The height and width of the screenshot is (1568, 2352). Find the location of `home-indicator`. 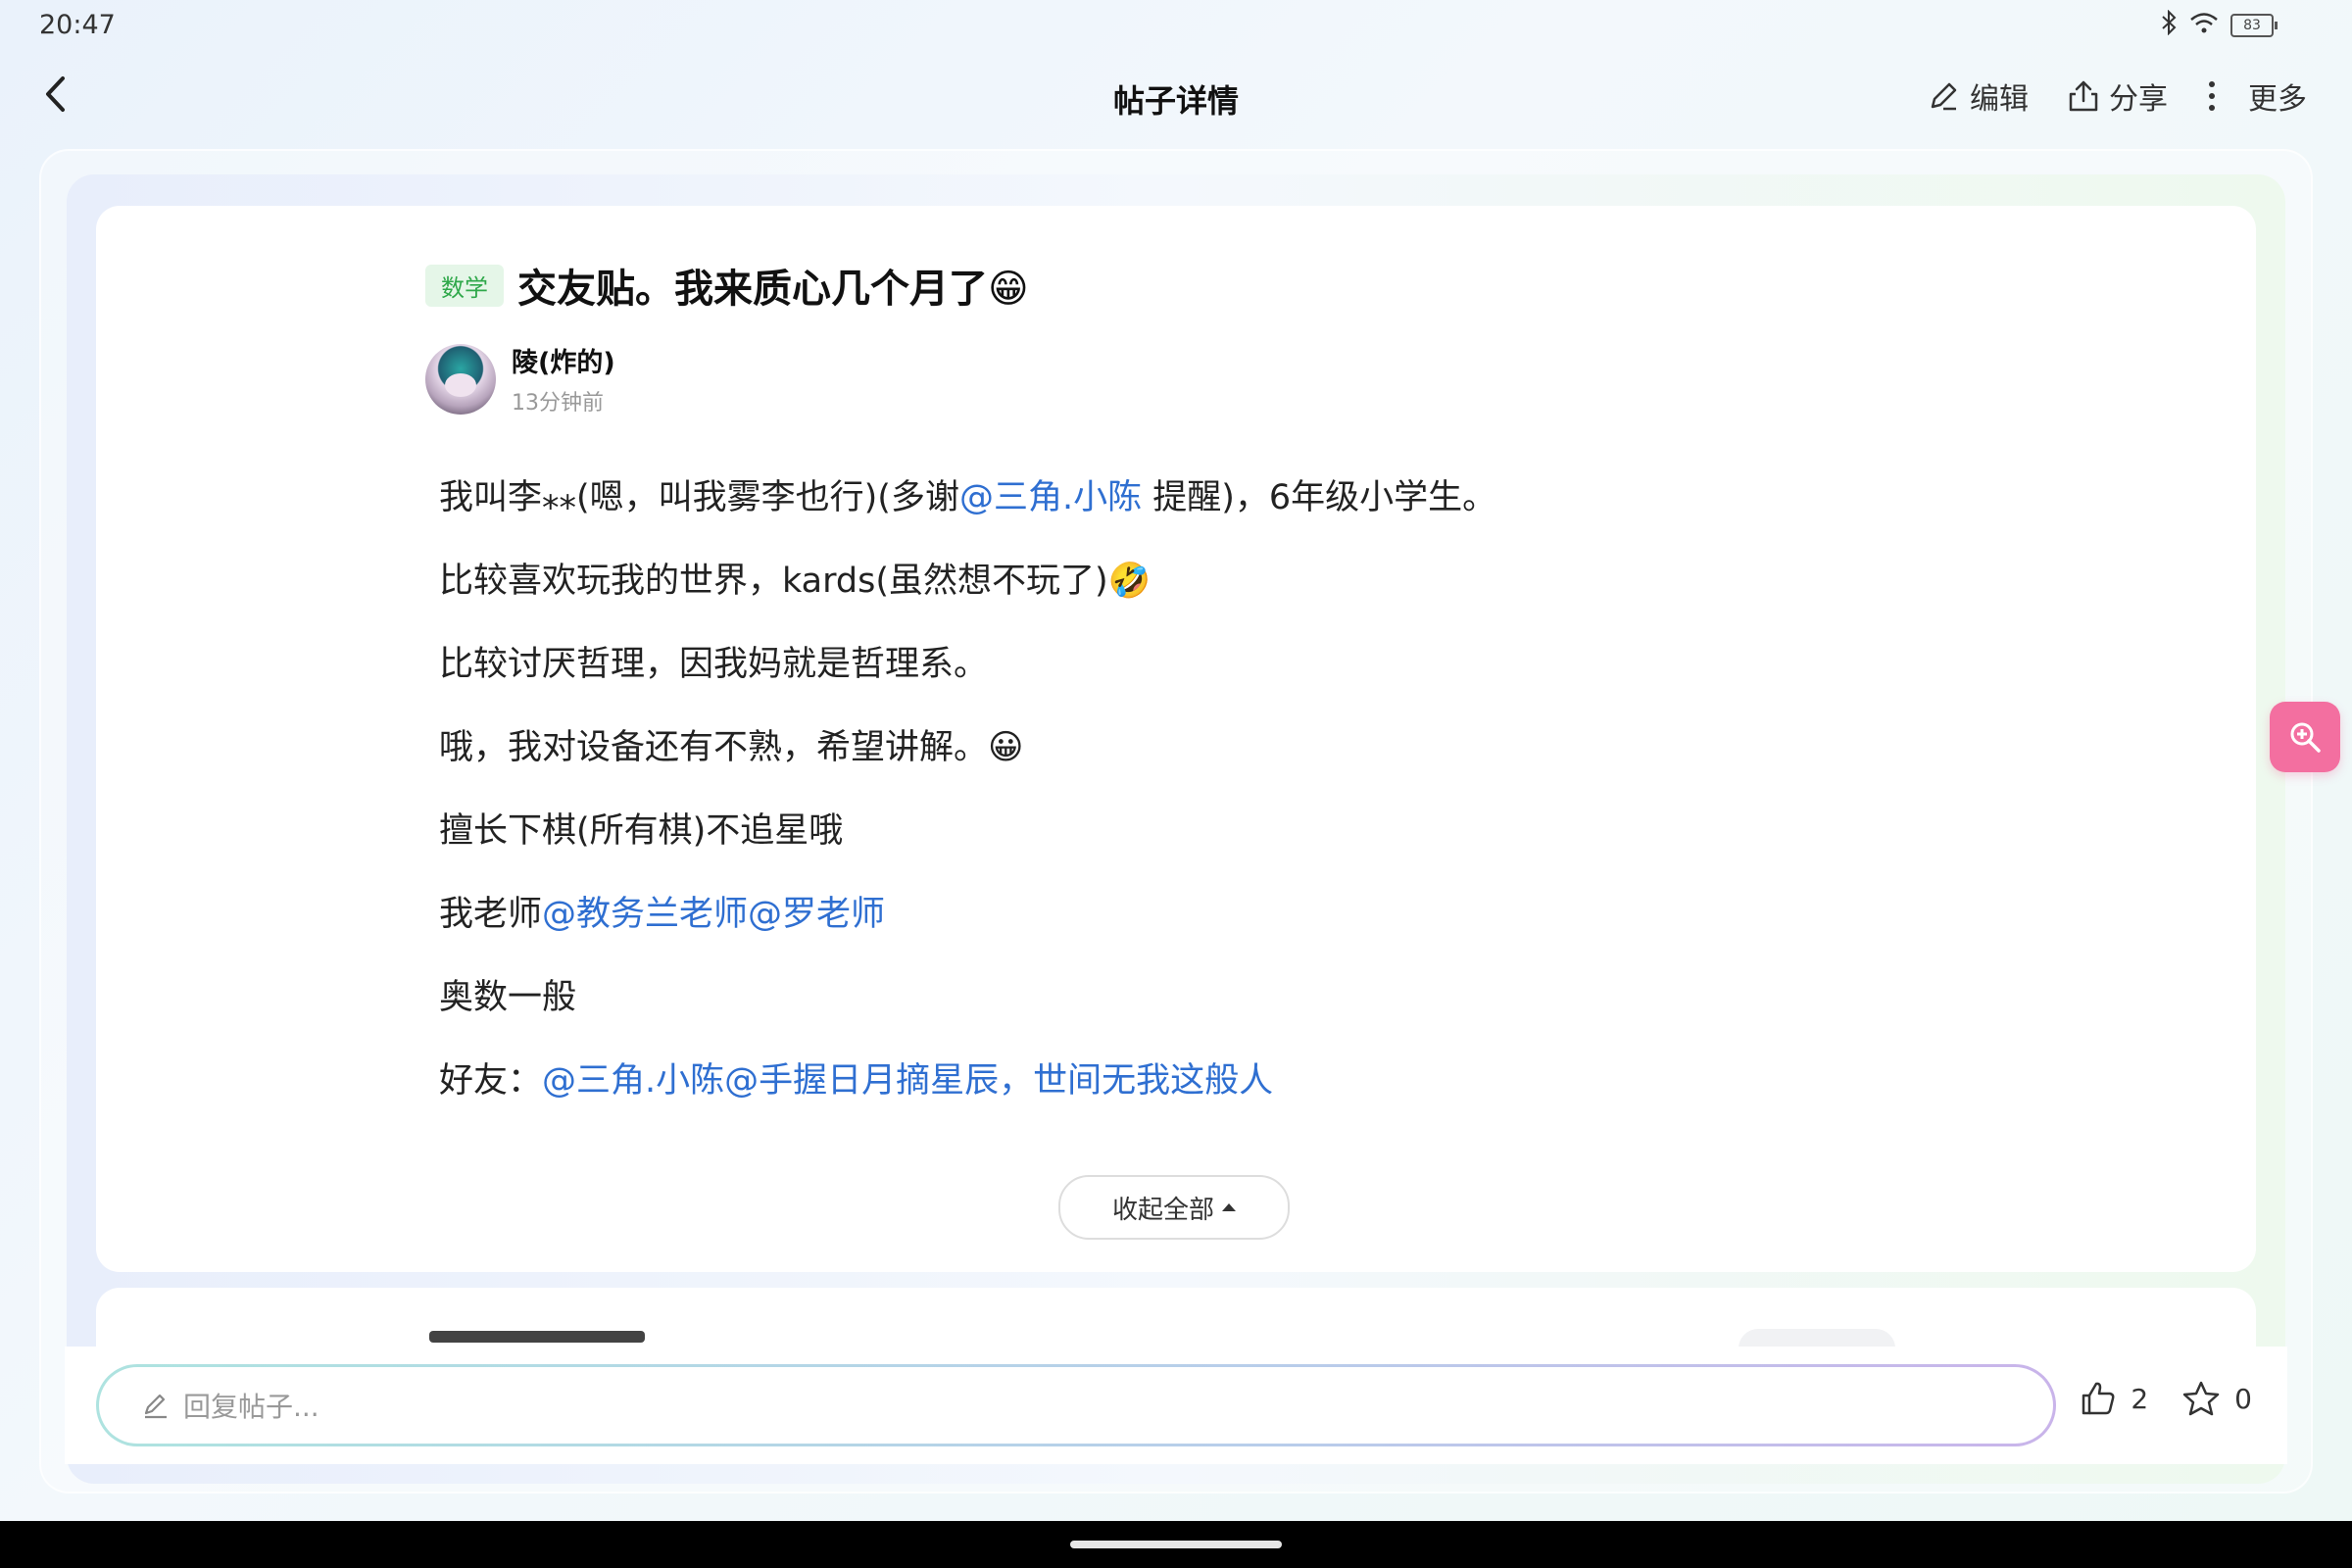

home-indicator is located at coordinates (1176, 1544).